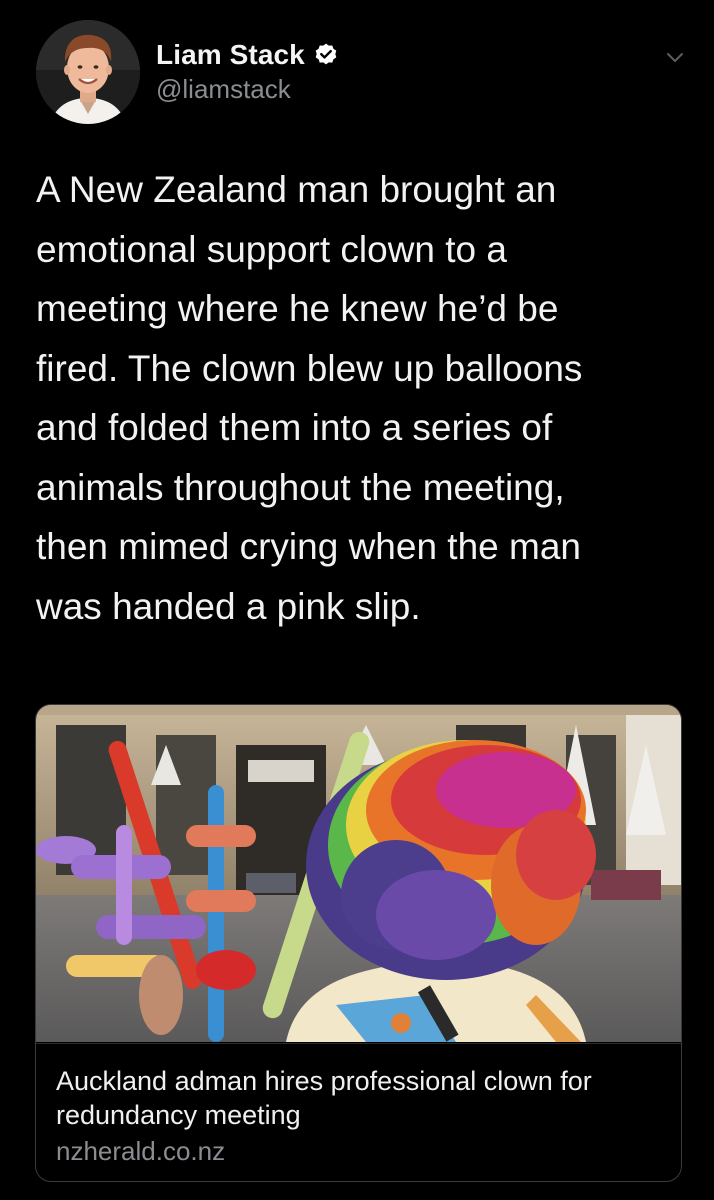  I want to click on chevron-down-icon, so click(675, 57).